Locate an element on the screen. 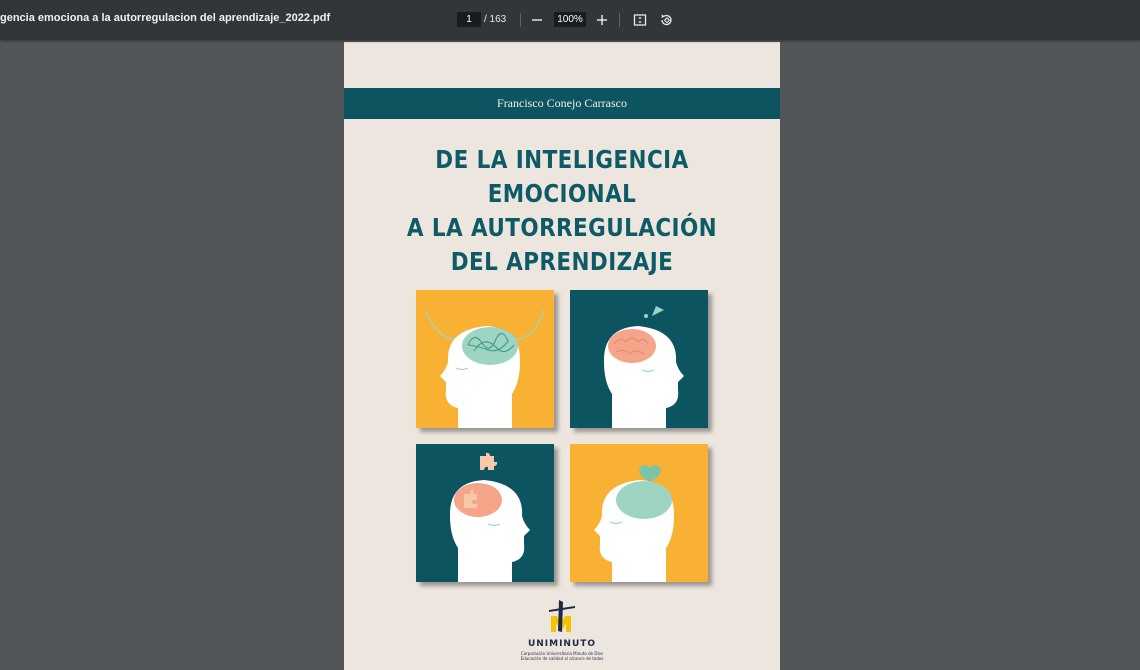 The width and height of the screenshot is (1140, 670). cover-title-line: DE LA INTELIGENCIA is located at coordinates (562, 159).